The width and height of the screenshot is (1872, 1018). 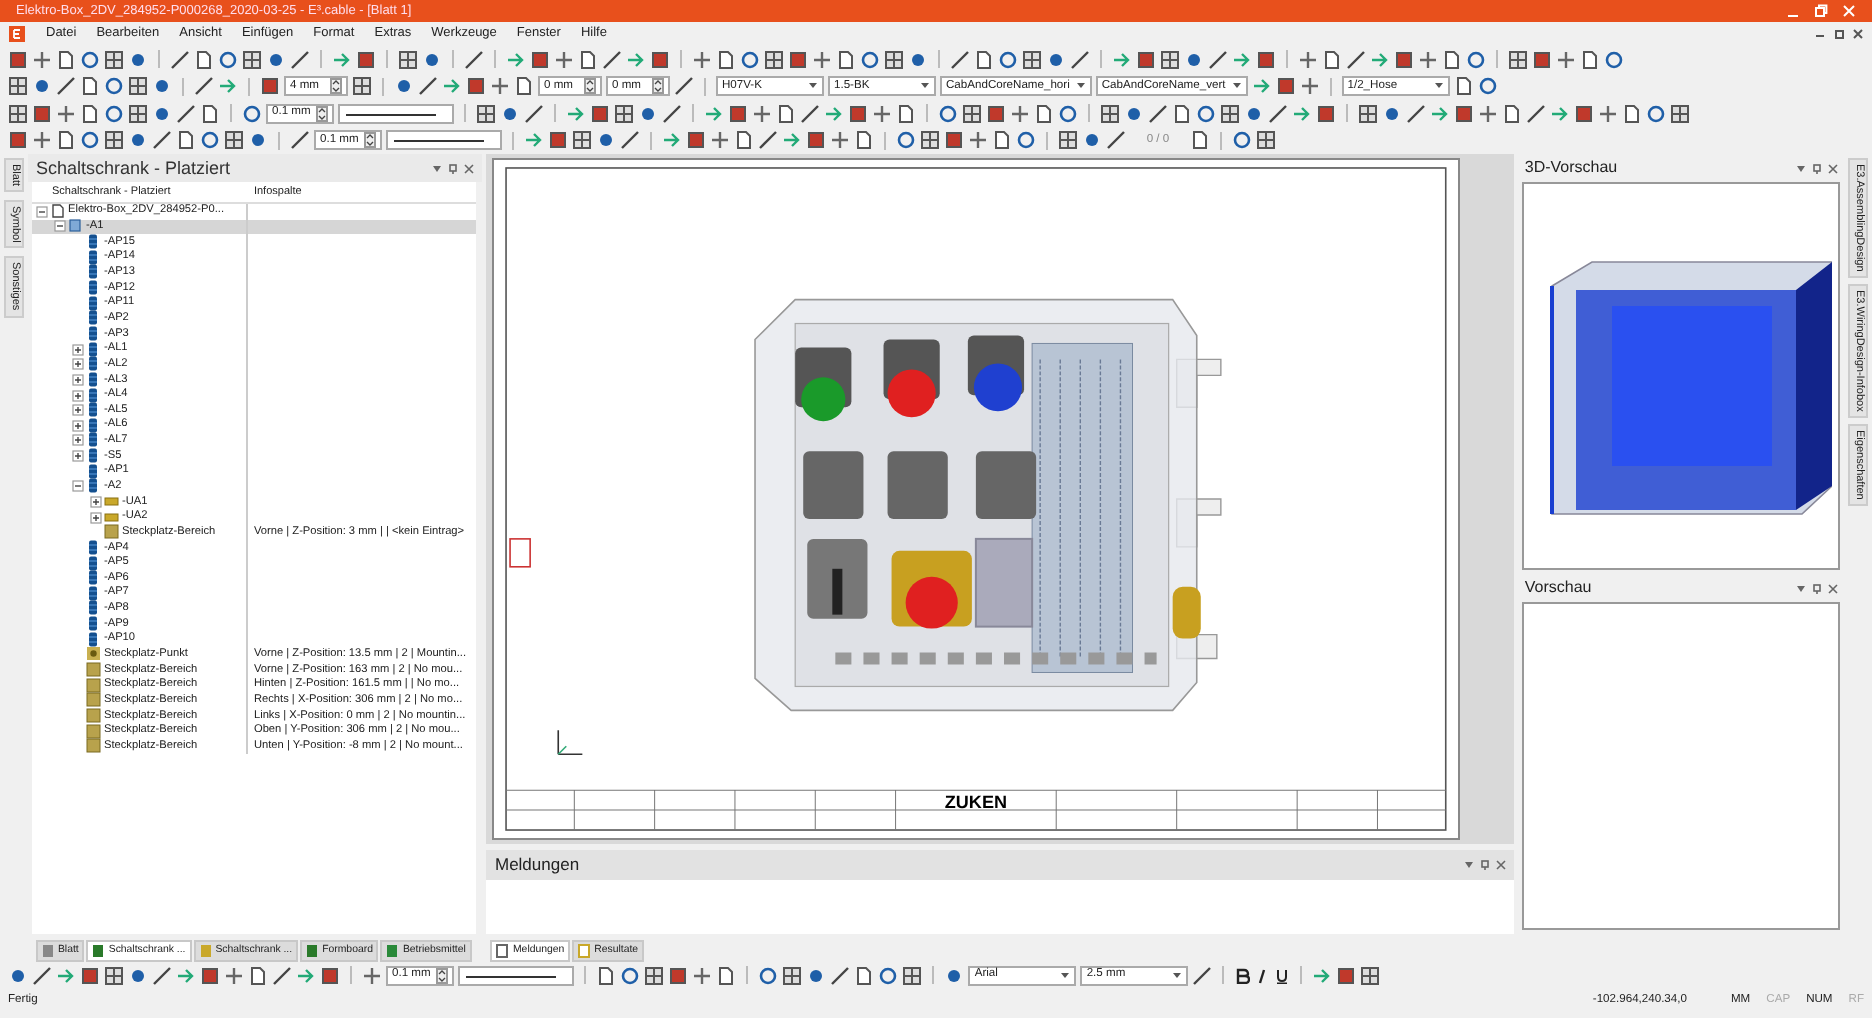 What do you see at coordinates (1839, 34) in the screenshot?
I see `restore-icon` at bounding box center [1839, 34].